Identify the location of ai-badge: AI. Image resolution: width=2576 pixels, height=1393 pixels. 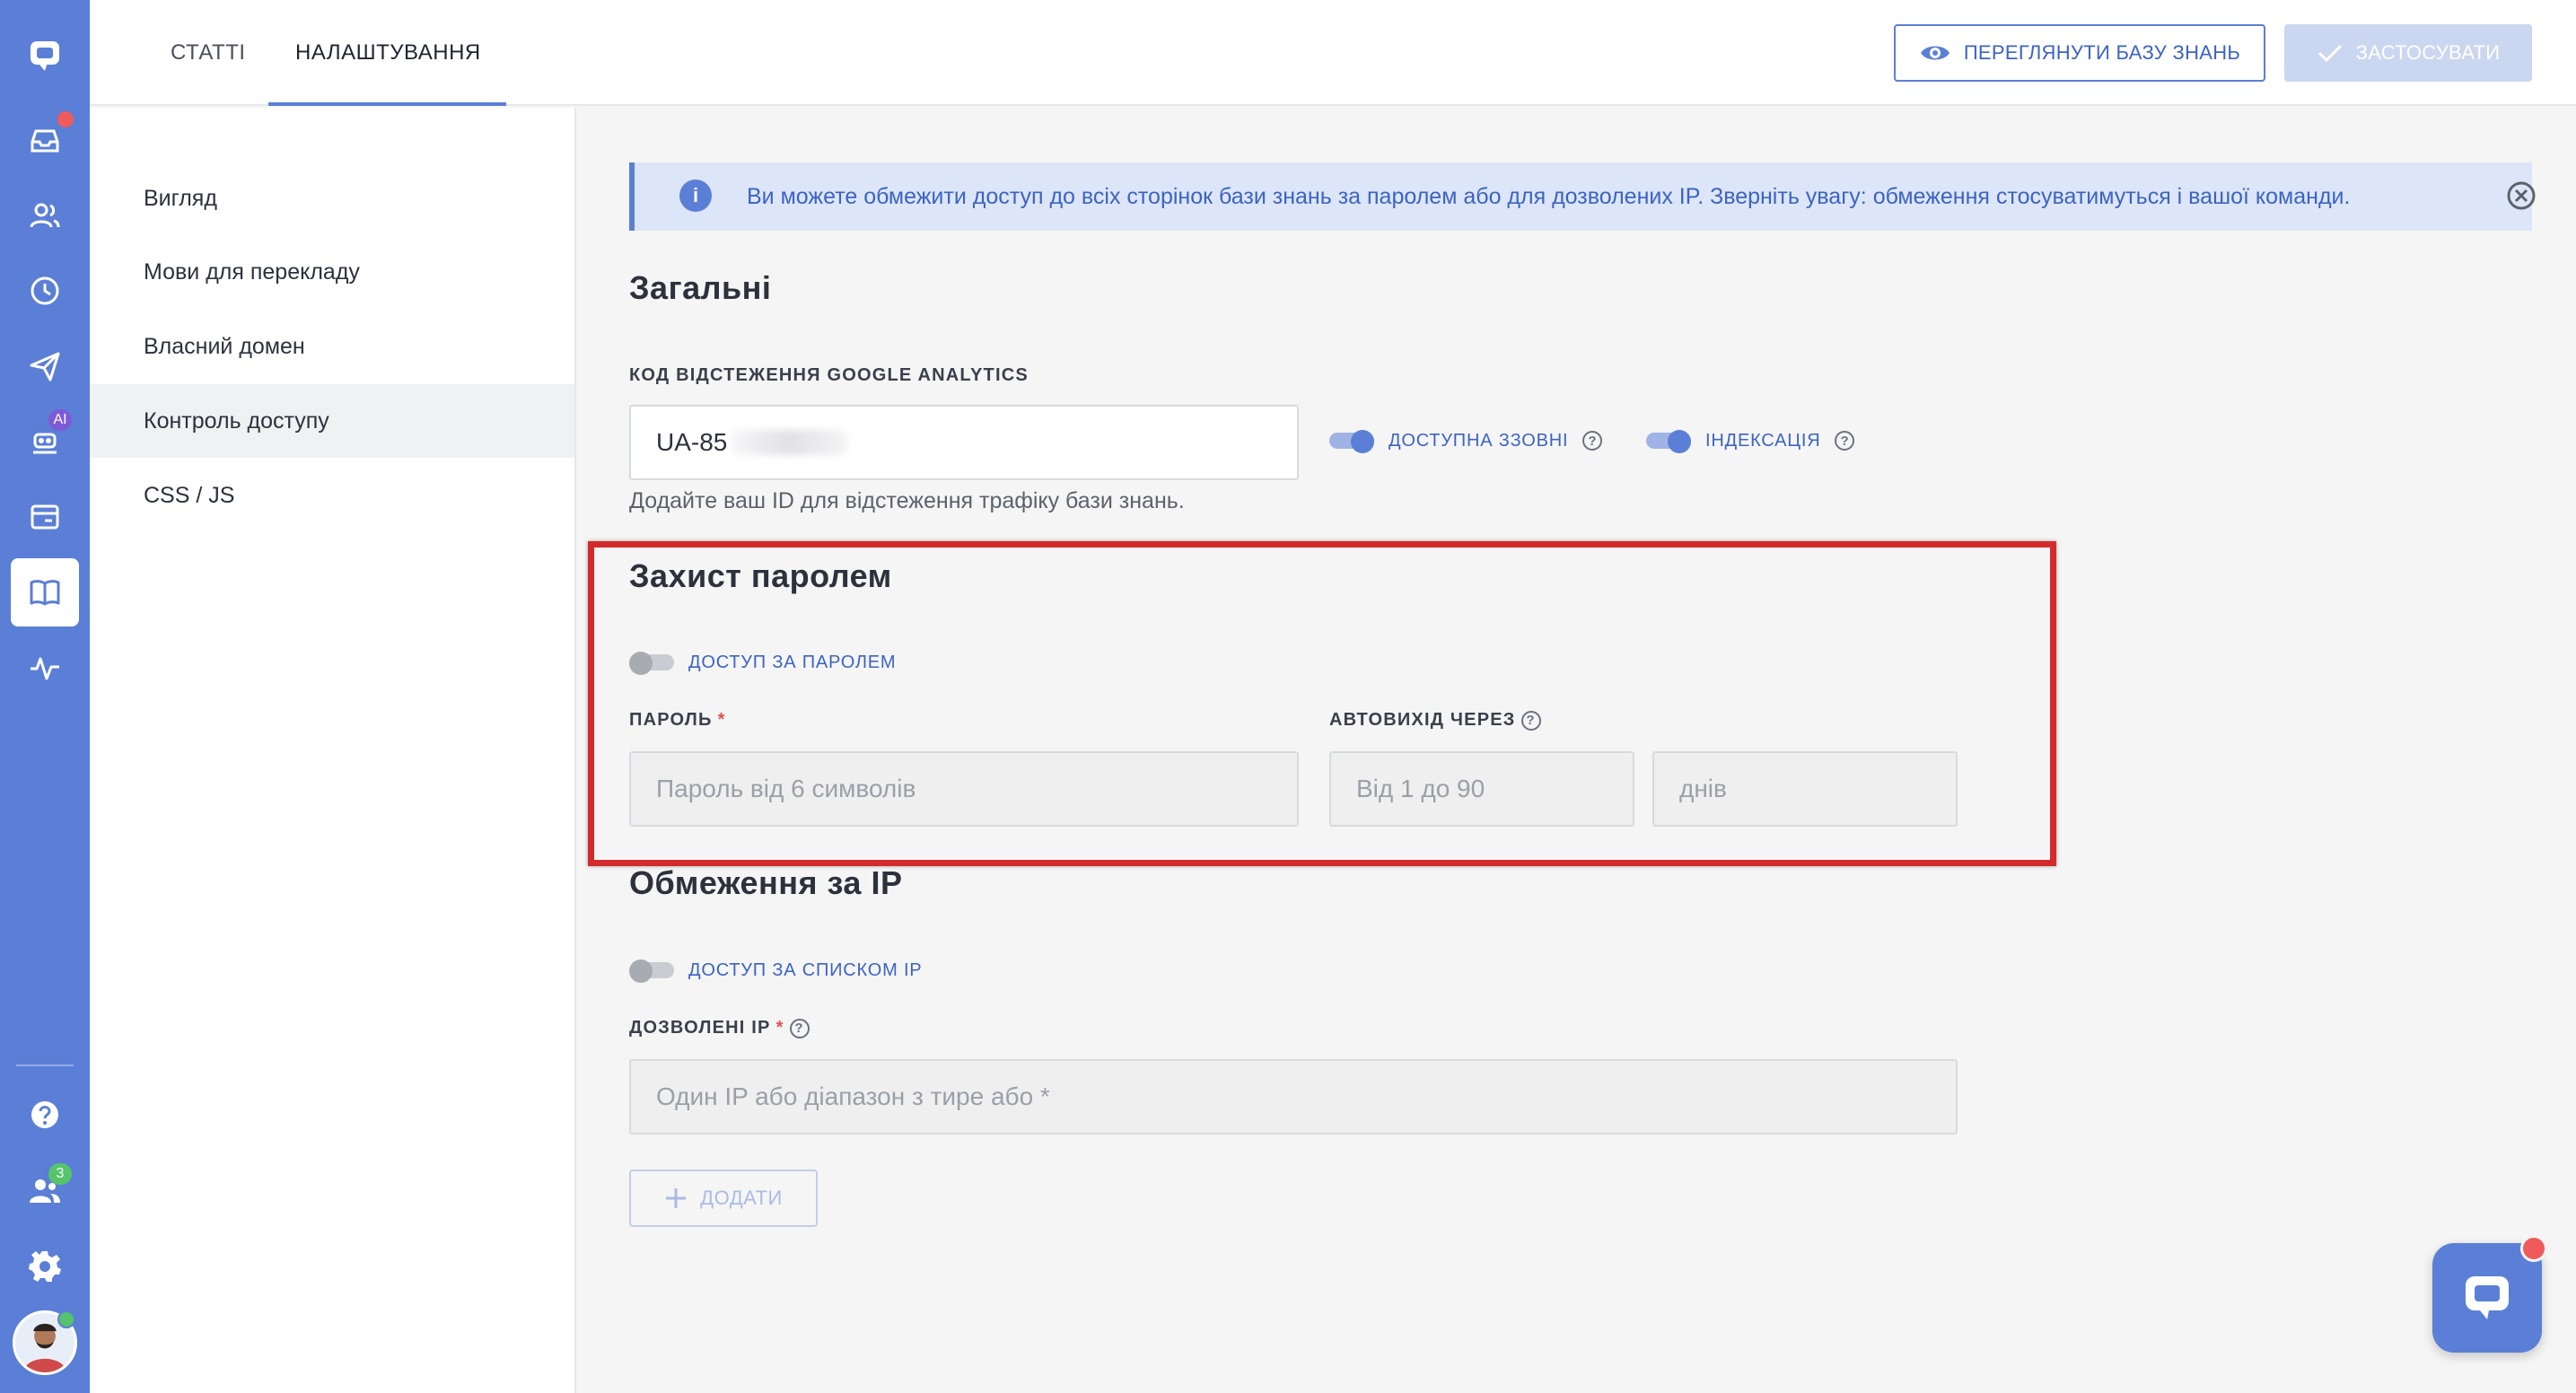
(60, 420).